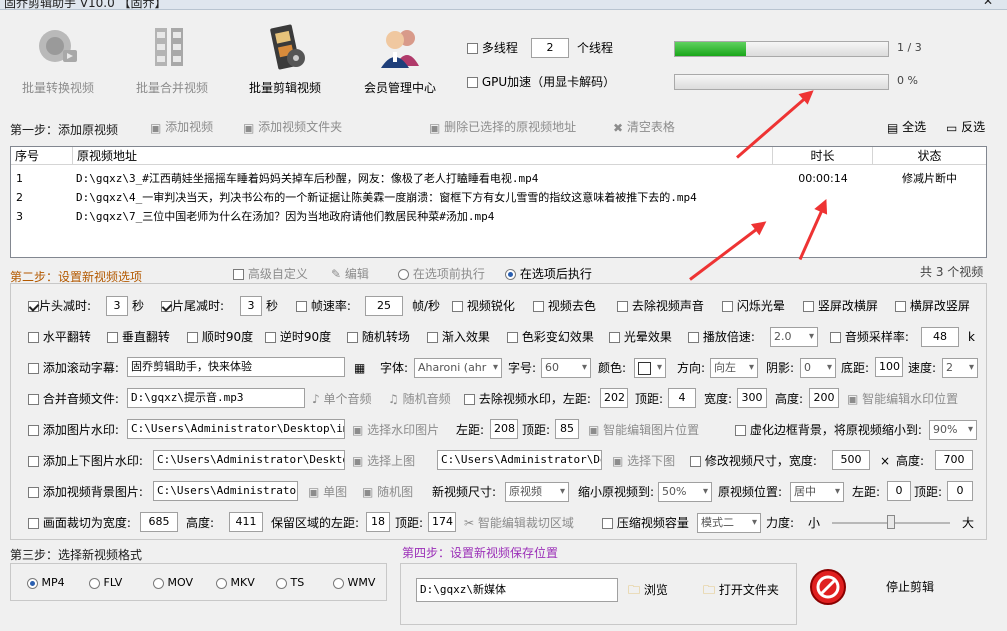 The image size is (1007, 631). I want to click on format-mp4-radio: MP4, so click(46, 583).